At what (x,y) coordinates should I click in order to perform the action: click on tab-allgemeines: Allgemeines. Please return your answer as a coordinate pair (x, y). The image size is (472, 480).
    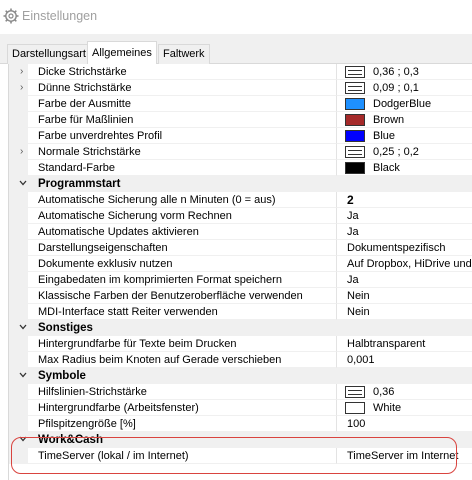
    Looking at the image, I should click on (122, 53).